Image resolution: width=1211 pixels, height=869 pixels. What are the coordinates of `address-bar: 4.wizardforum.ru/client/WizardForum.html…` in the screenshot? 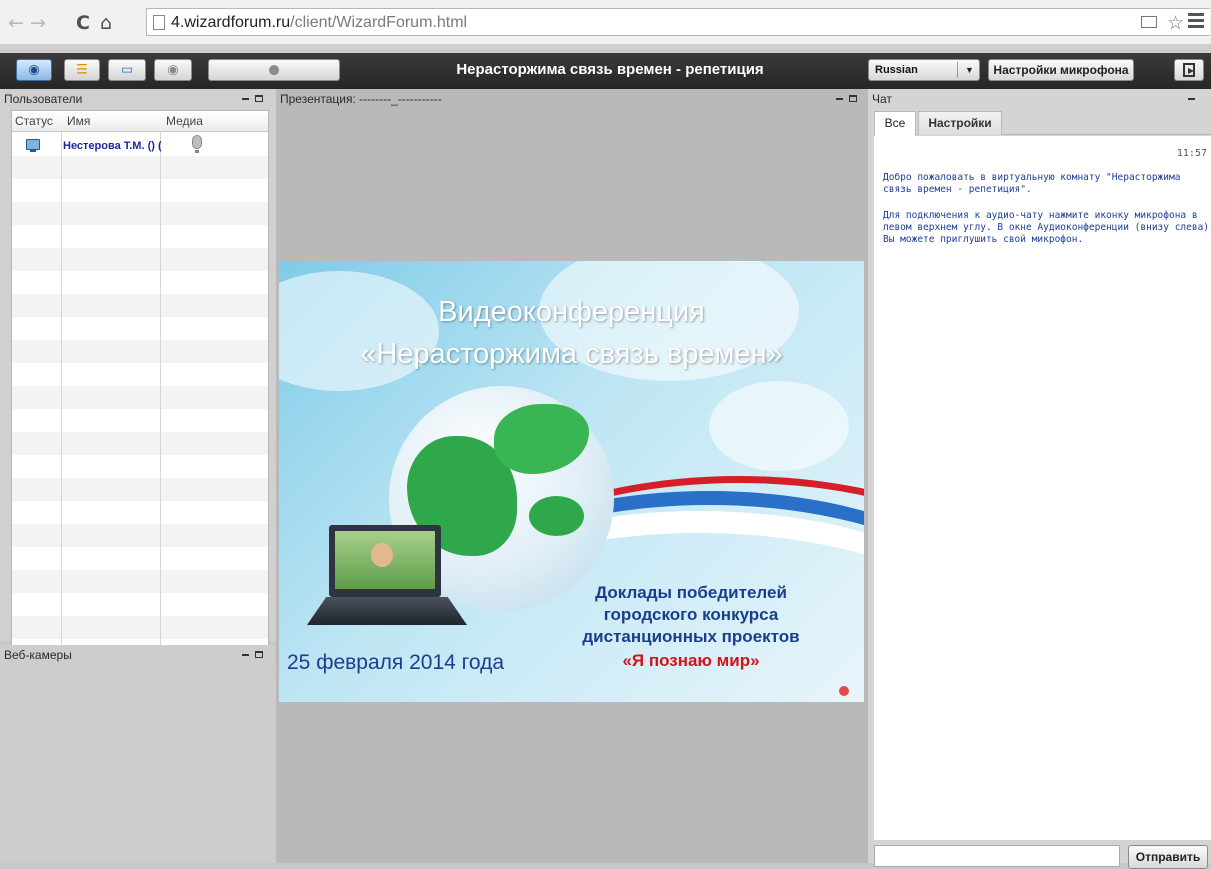 It's located at (678, 22).